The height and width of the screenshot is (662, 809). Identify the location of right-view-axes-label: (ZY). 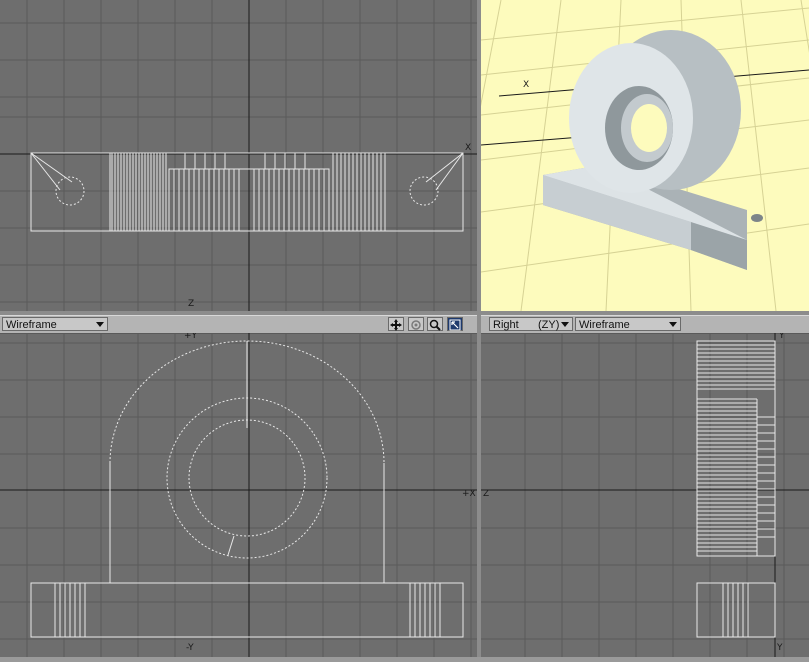
(549, 325).